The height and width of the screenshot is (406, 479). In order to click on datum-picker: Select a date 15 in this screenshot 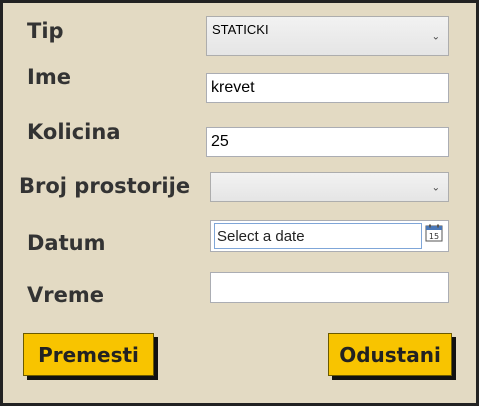, I will do `click(329, 236)`.